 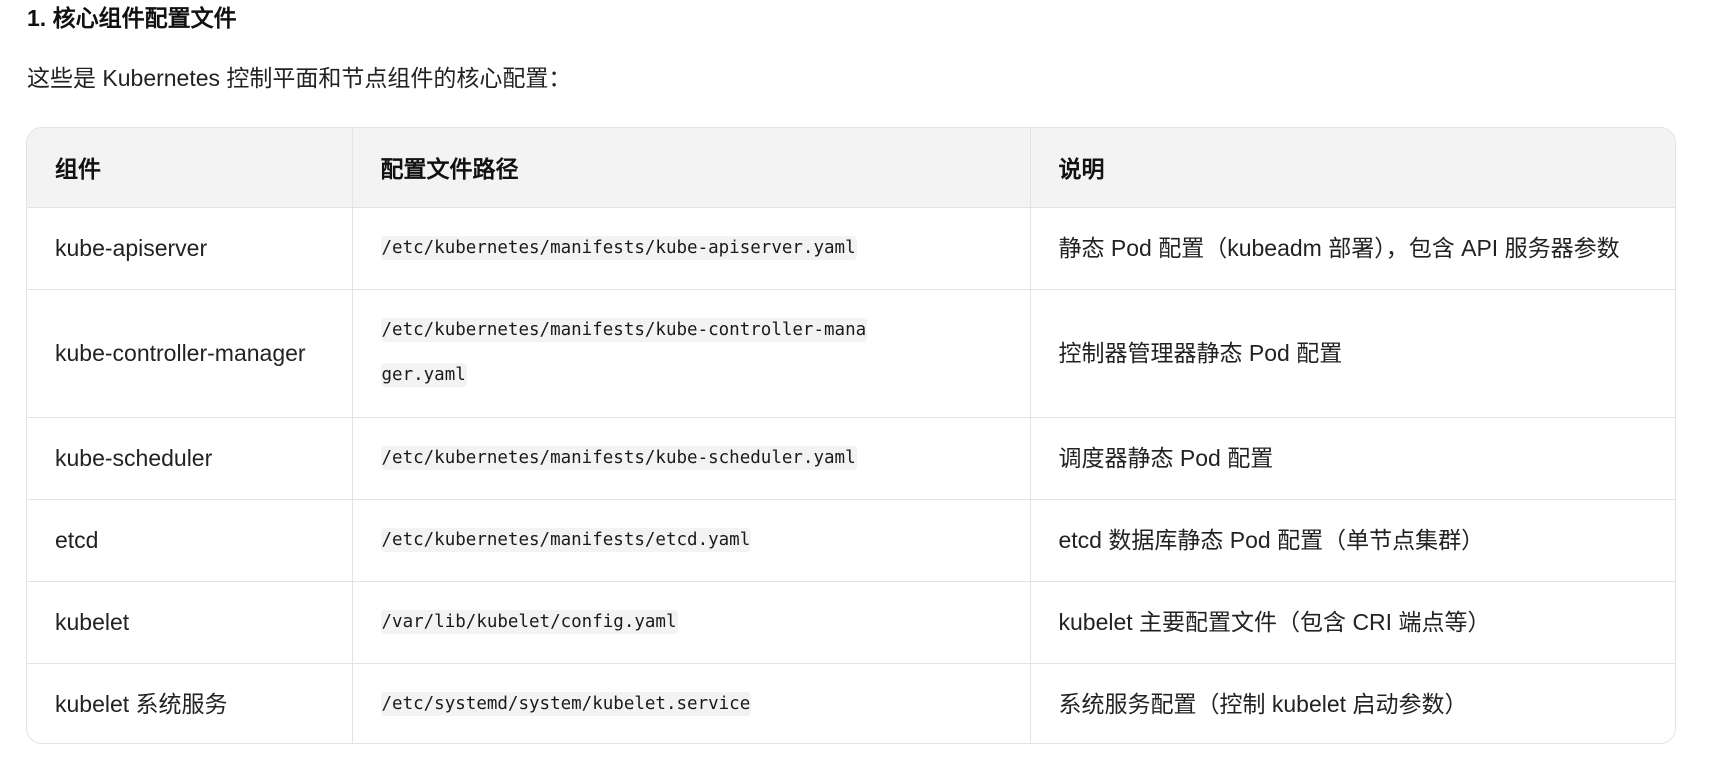 What do you see at coordinates (566, 539) in the screenshot?
I see `path-code: /etc/kubernetes/manifests/etcd.yaml` at bounding box center [566, 539].